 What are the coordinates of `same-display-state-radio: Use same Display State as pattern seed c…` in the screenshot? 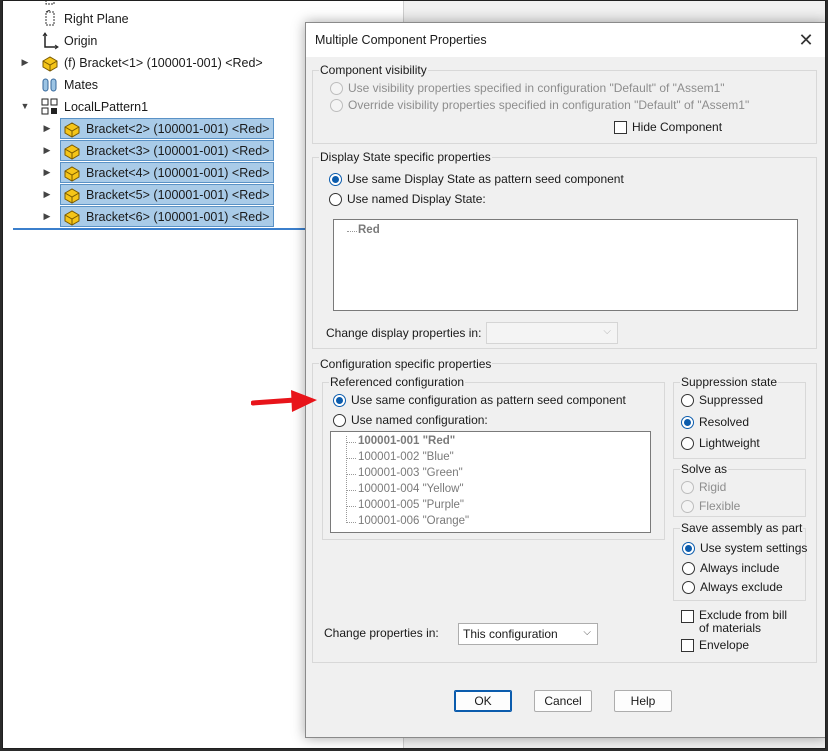 It's located at (476, 179).